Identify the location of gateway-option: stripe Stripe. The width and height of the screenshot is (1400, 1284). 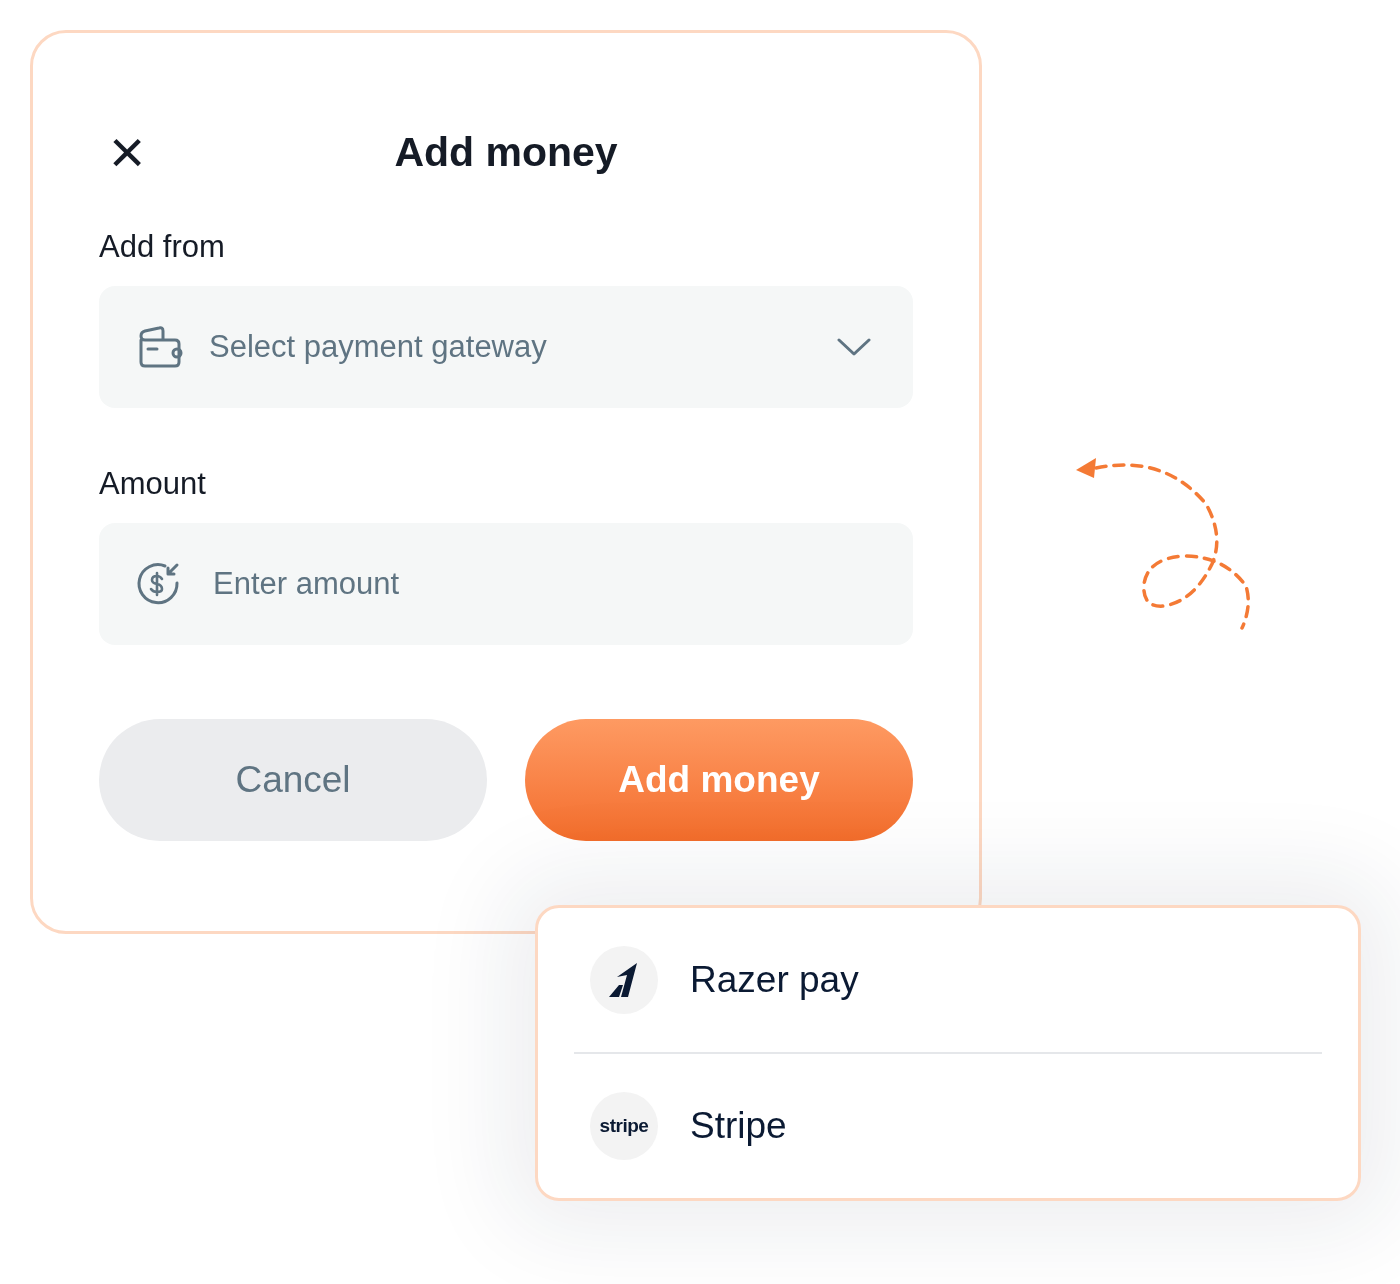
(948, 1126).